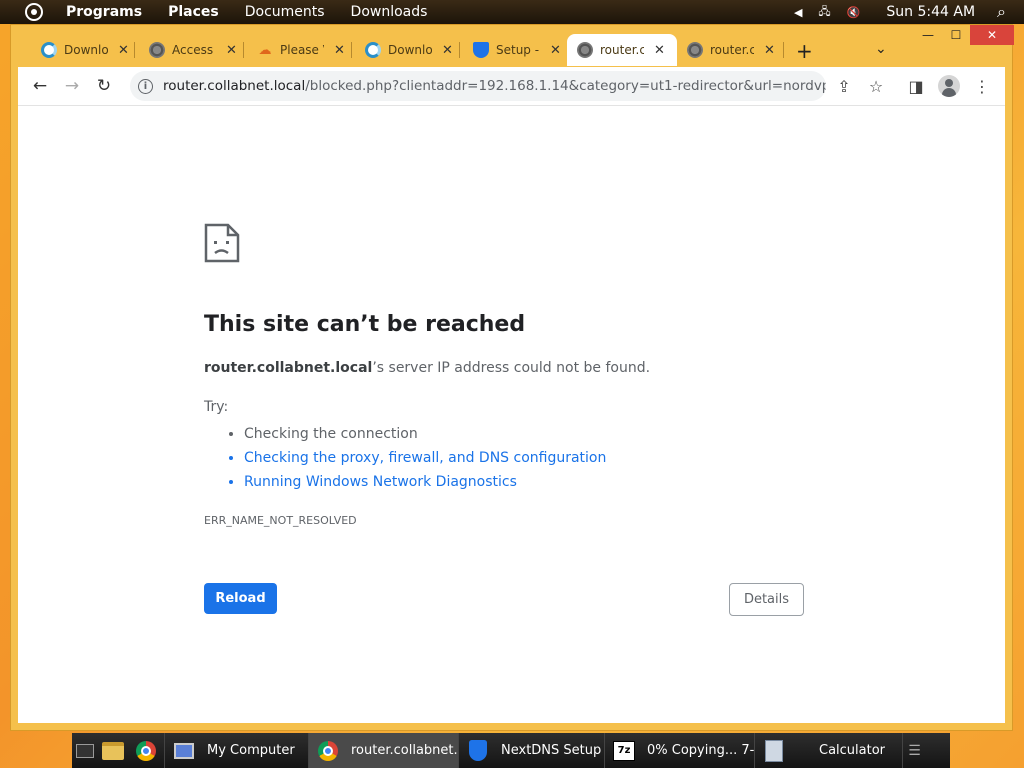  Describe the element at coordinates (854, 12) in the screenshot. I see `volume-muted-icon: 🔇` at that location.